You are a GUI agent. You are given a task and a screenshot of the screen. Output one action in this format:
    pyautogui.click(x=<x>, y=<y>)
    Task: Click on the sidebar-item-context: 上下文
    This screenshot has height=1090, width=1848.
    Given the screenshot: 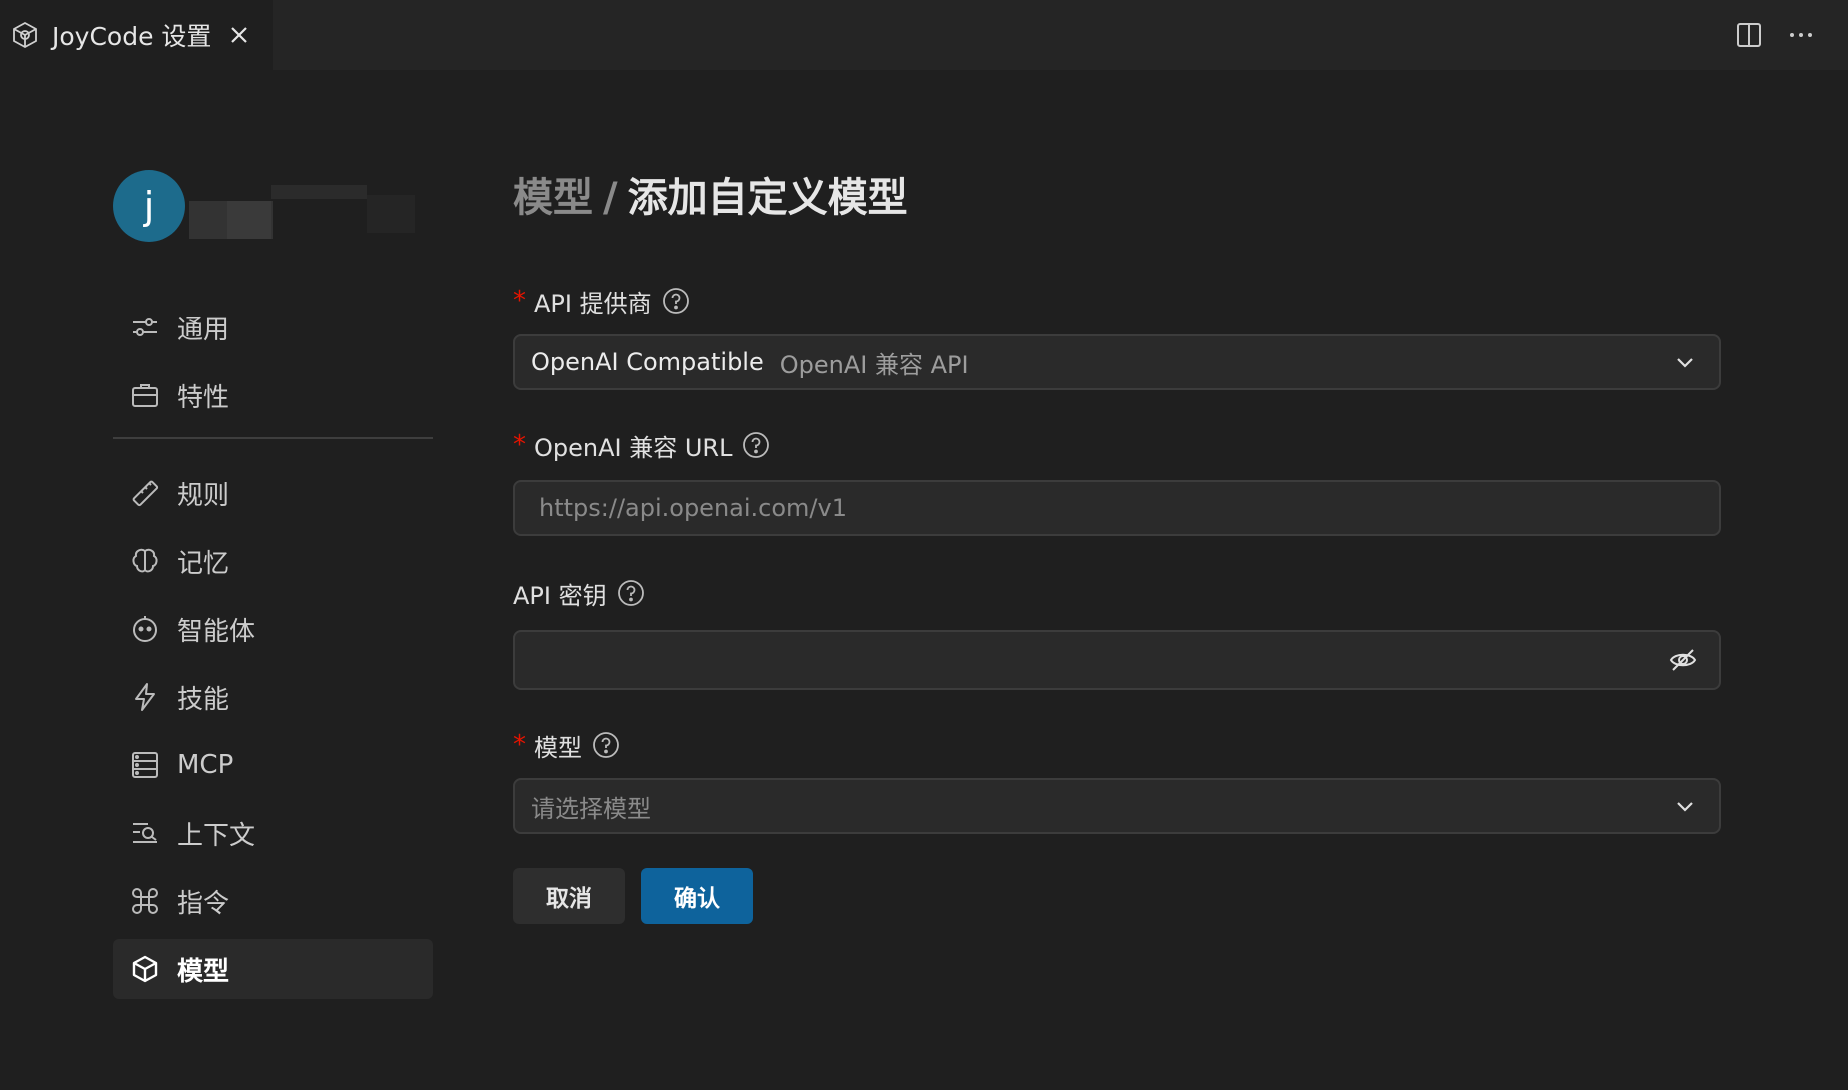 What is the action you would take?
    pyautogui.click(x=273, y=833)
    